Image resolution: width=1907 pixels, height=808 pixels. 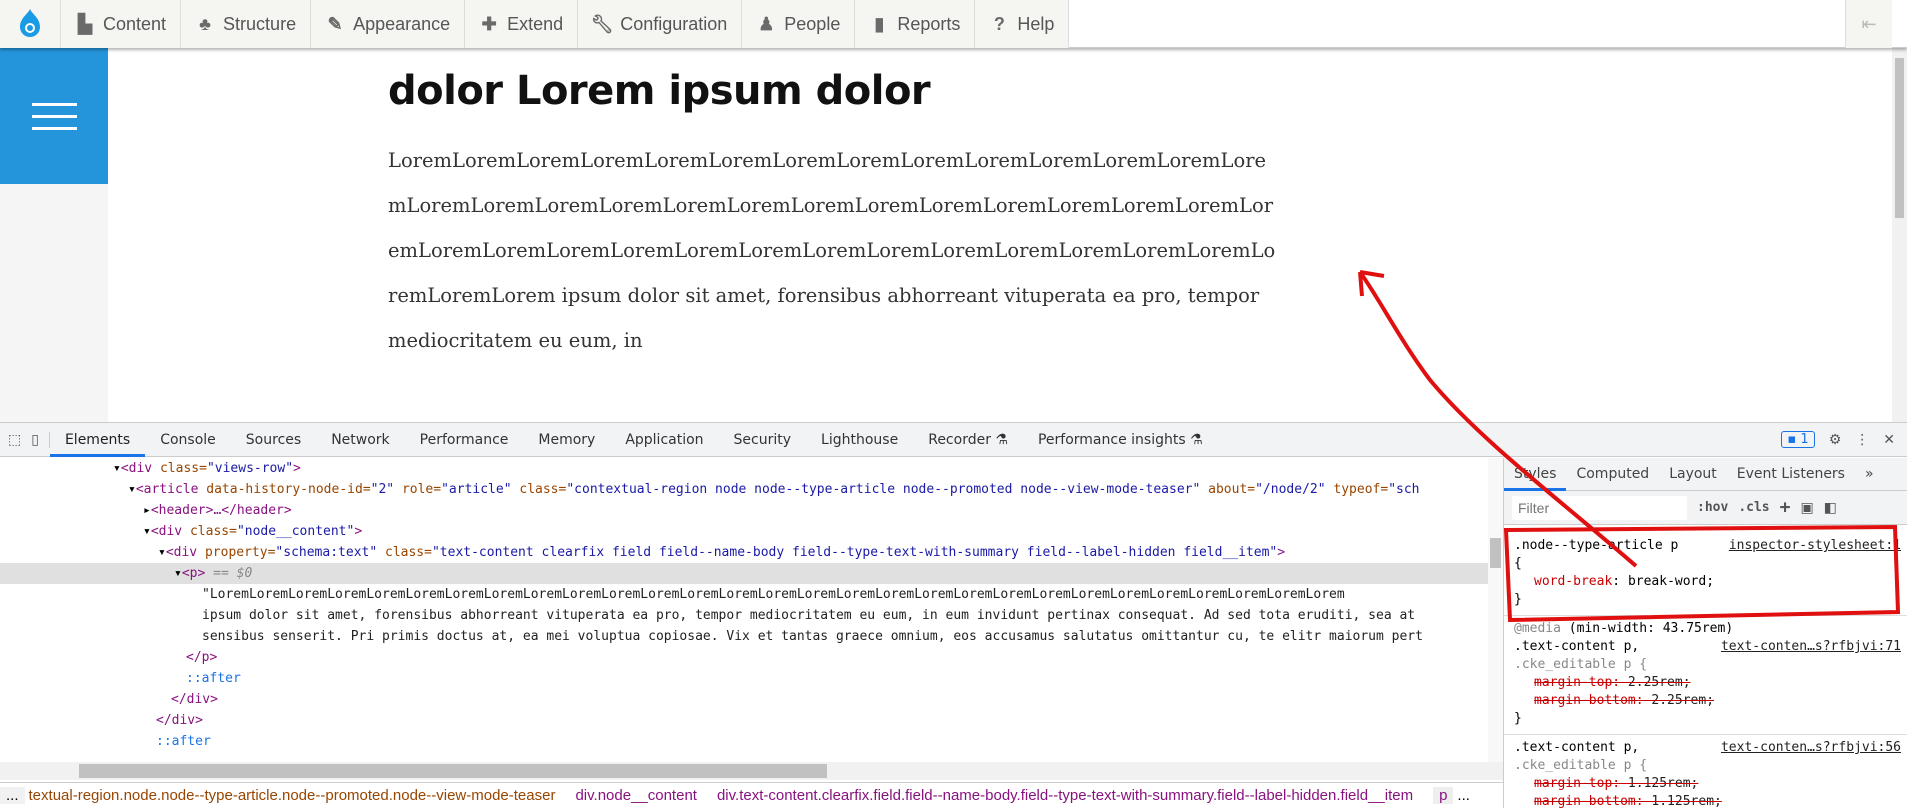 What do you see at coordinates (1022, 24) in the screenshot?
I see `toolbar-help: ? Help` at bounding box center [1022, 24].